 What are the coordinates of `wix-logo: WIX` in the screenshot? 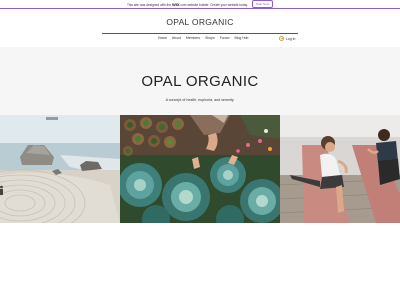 It's located at (176, 4).